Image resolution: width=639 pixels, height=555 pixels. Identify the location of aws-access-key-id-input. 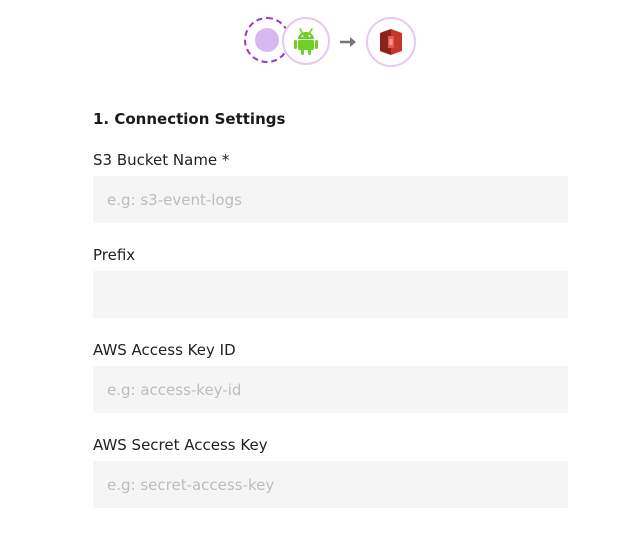
(330, 389).